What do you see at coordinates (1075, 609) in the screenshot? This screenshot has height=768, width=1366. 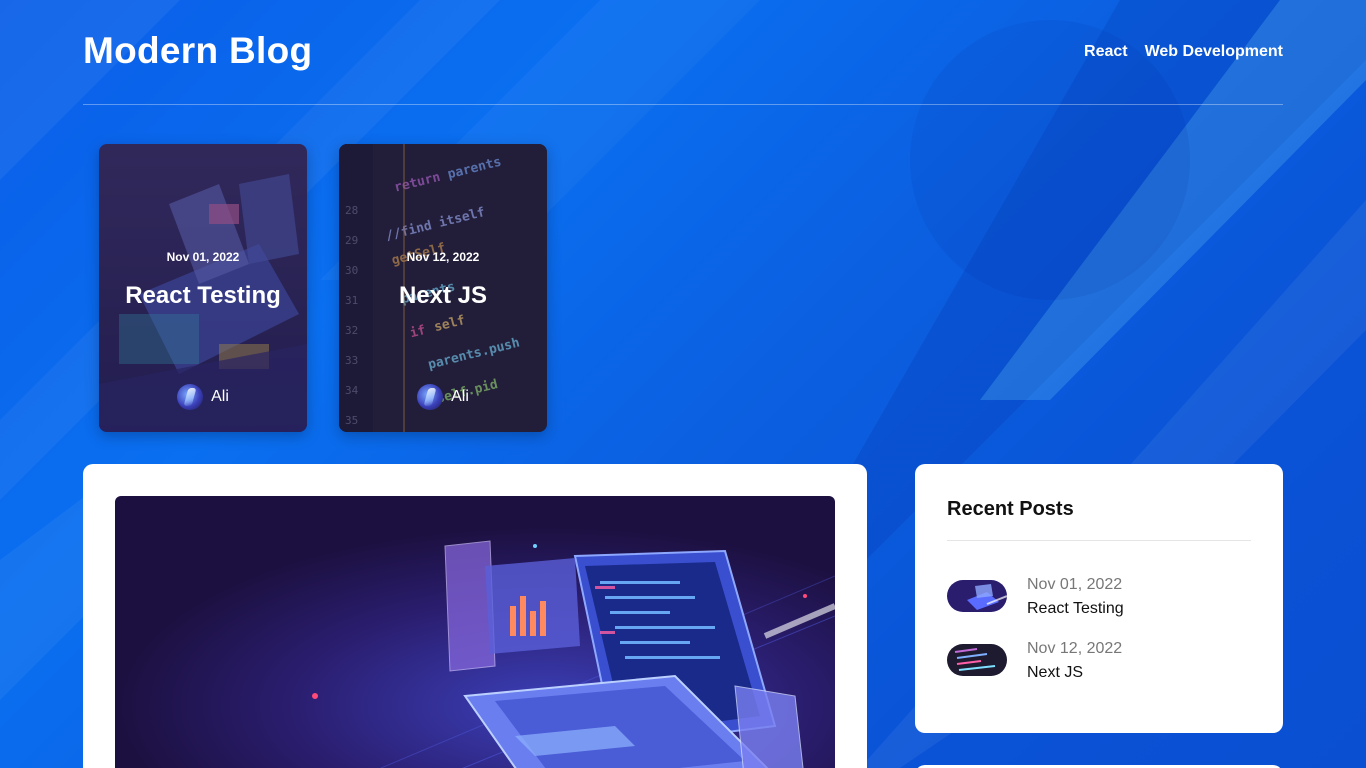 I see `recent-post-title: React Testing` at bounding box center [1075, 609].